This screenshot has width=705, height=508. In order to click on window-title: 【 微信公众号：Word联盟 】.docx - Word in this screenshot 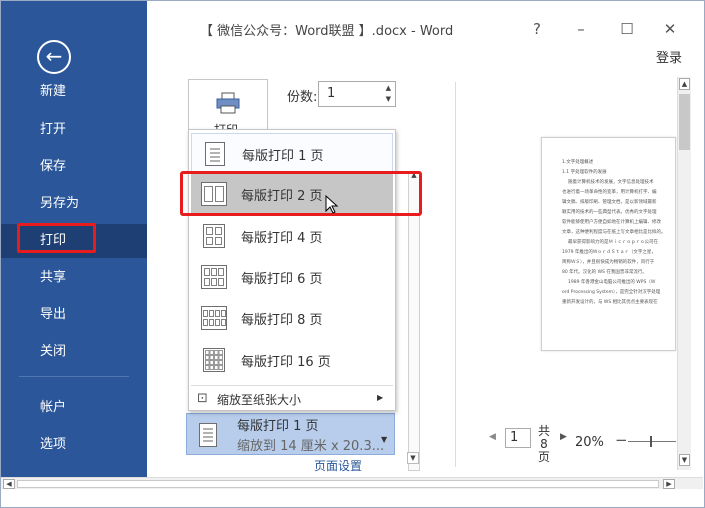, I will do `click(327, 31)`.